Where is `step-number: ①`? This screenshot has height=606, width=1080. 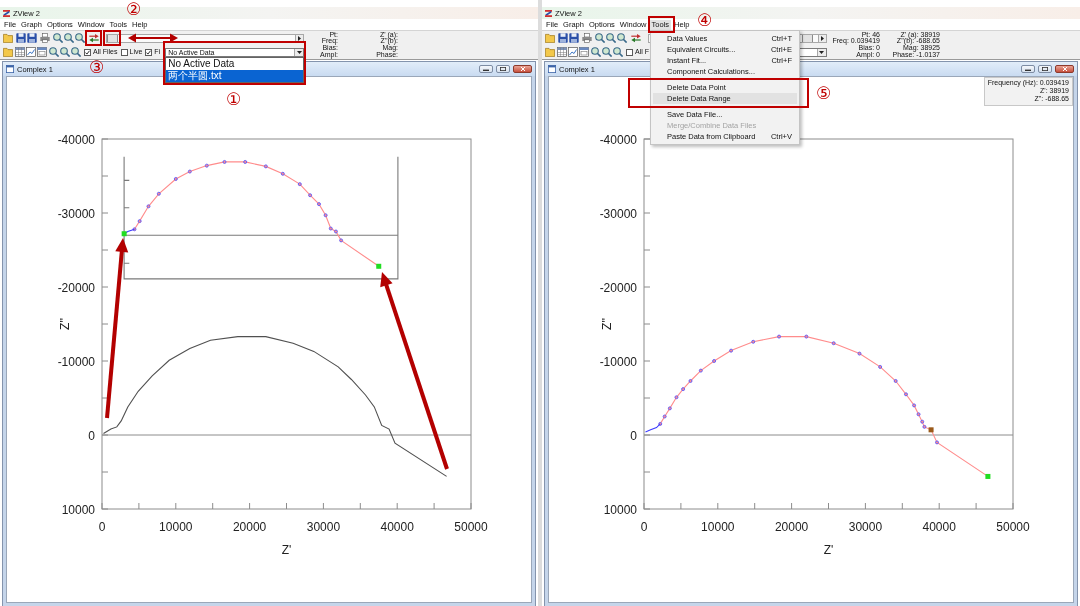
step-number: ① is located at coordinates (234, 99).